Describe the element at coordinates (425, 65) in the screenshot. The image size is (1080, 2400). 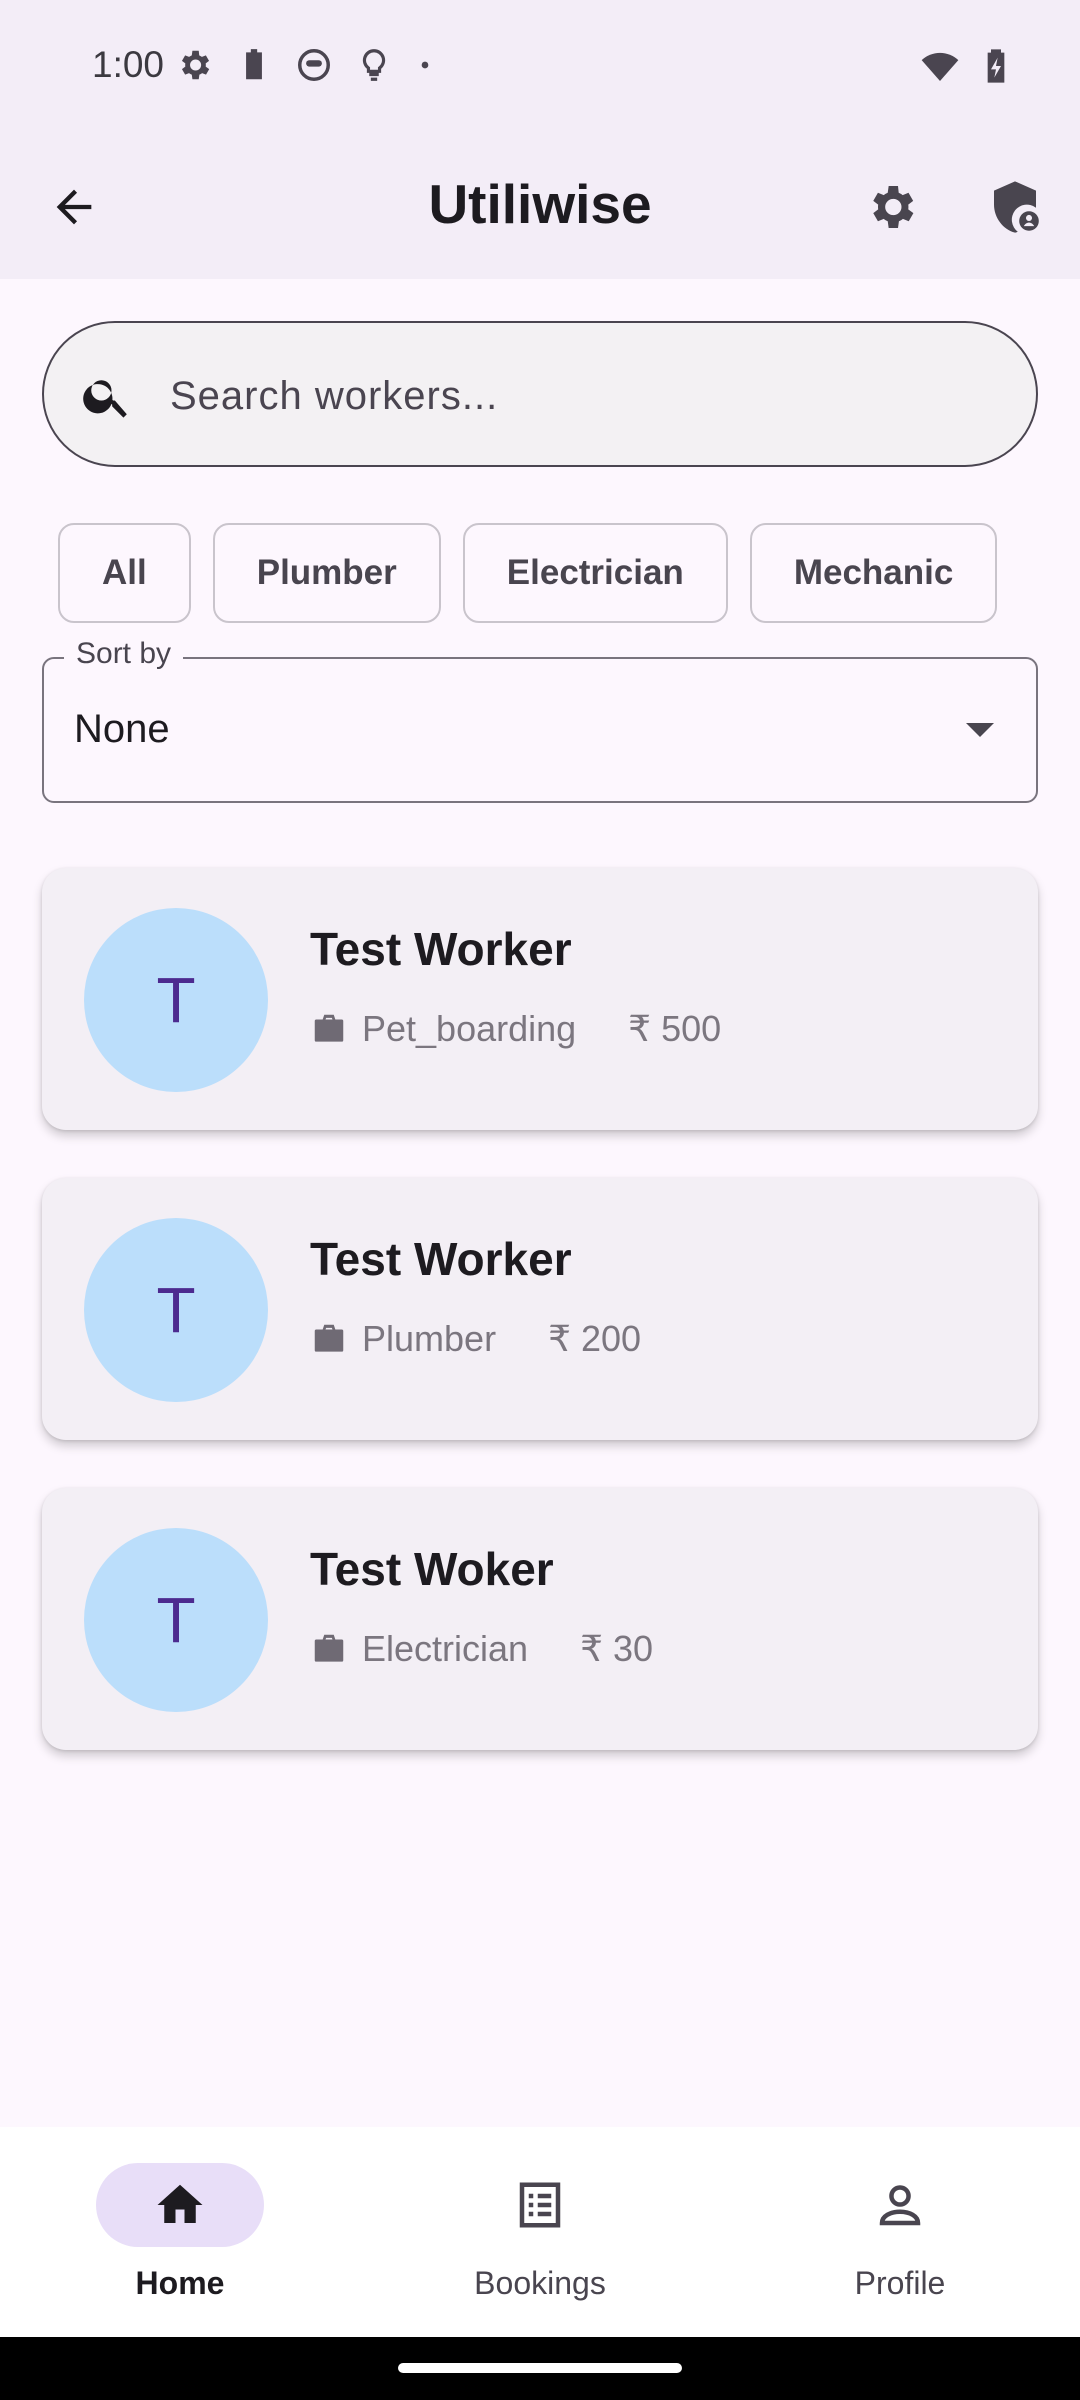
I see `dot-status-icon` at that location.